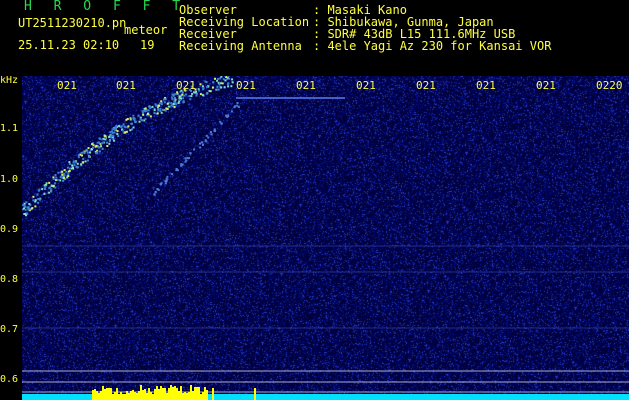  I want to click on antenna-label: Receiving Antenna, so click(240, 46).